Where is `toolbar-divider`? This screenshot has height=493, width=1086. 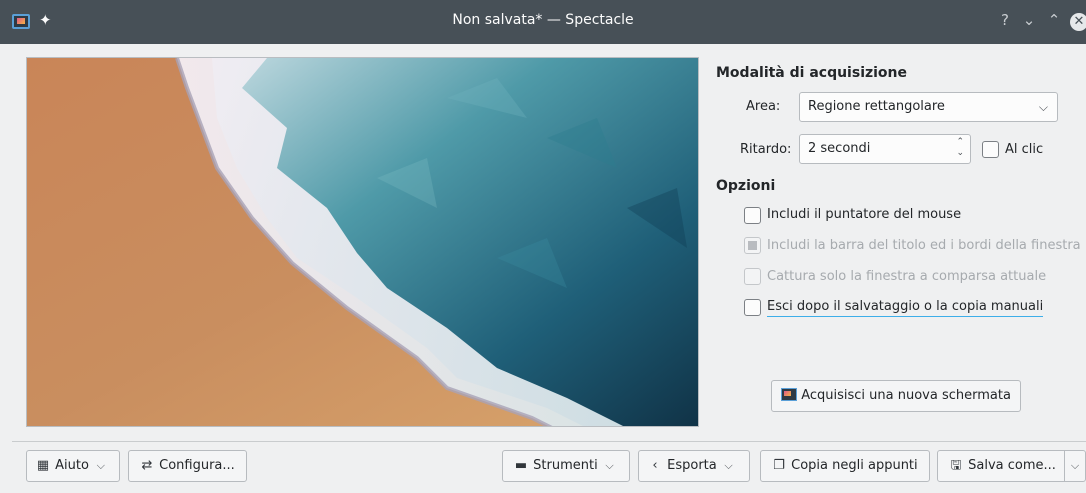 toolbar-divider is located at coordinates (549, 441).